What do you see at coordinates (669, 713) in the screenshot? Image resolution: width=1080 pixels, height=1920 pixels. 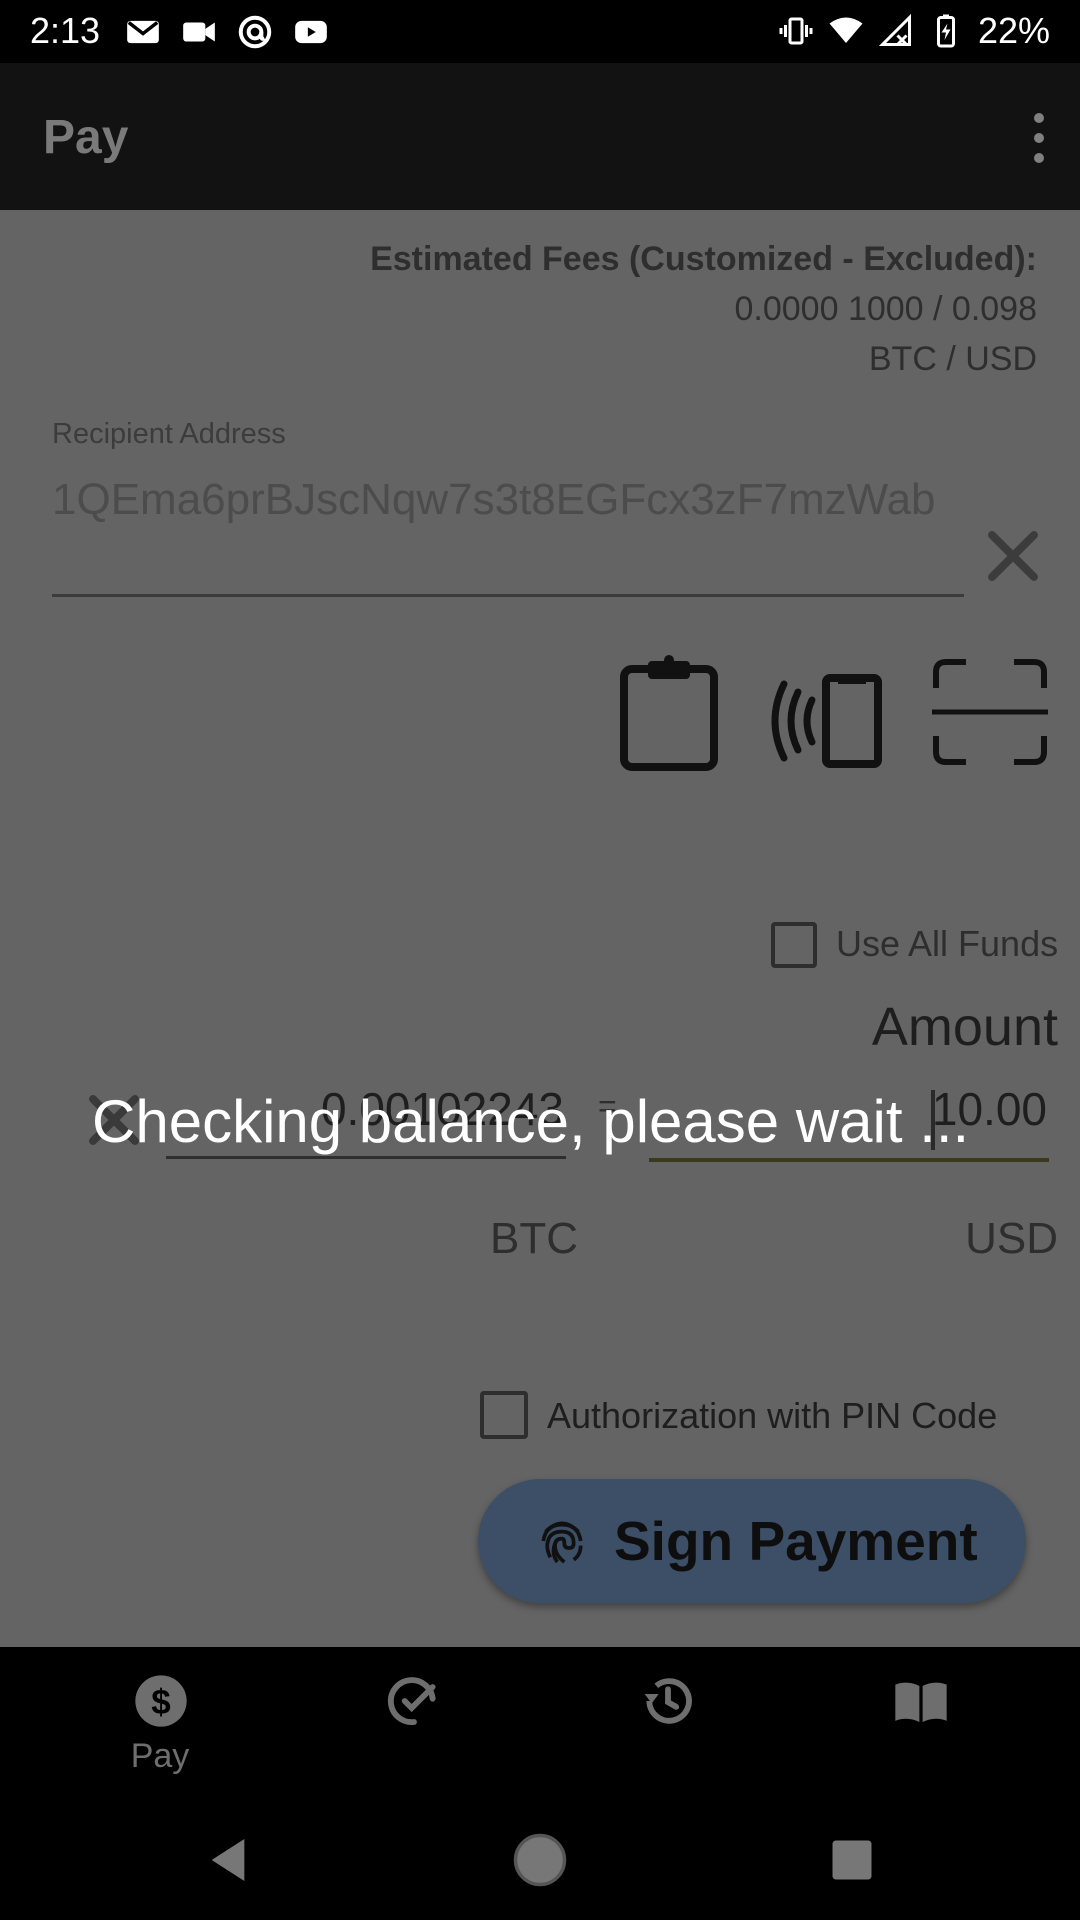 I see `clipboard-icon` at bounding box center [669, 713].